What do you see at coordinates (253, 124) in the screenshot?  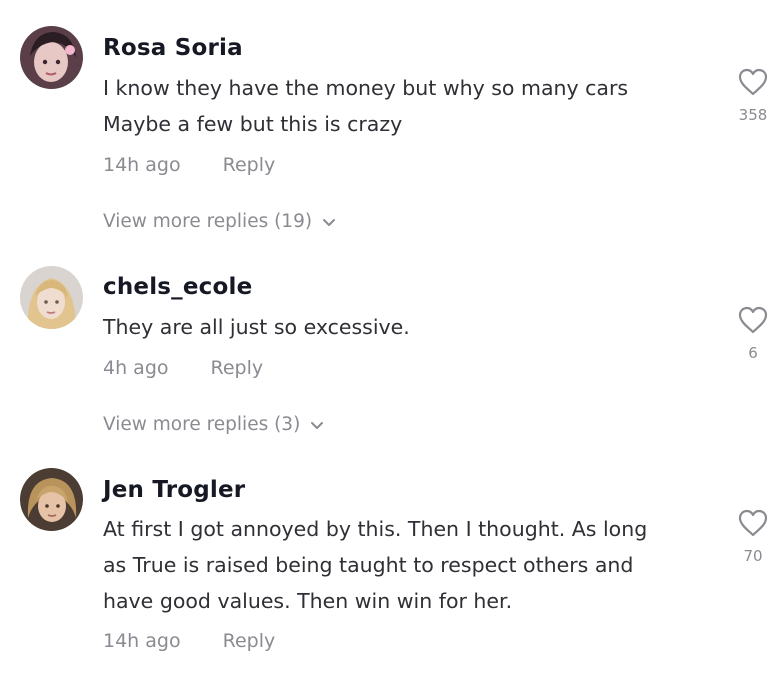 I see `comment-text-line: Maybe a few but this is crazy` at bounding box center [253, 124].